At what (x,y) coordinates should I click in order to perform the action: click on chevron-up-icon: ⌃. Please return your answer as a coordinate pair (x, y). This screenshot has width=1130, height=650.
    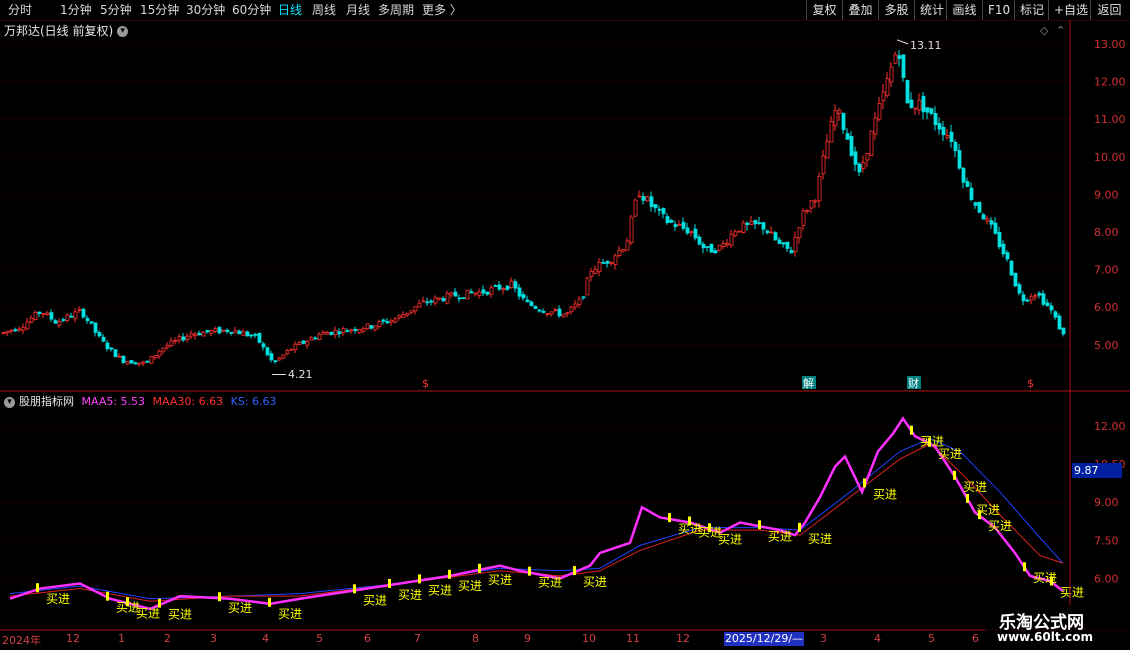
    Looking at the image, I should click on (1060, 30).